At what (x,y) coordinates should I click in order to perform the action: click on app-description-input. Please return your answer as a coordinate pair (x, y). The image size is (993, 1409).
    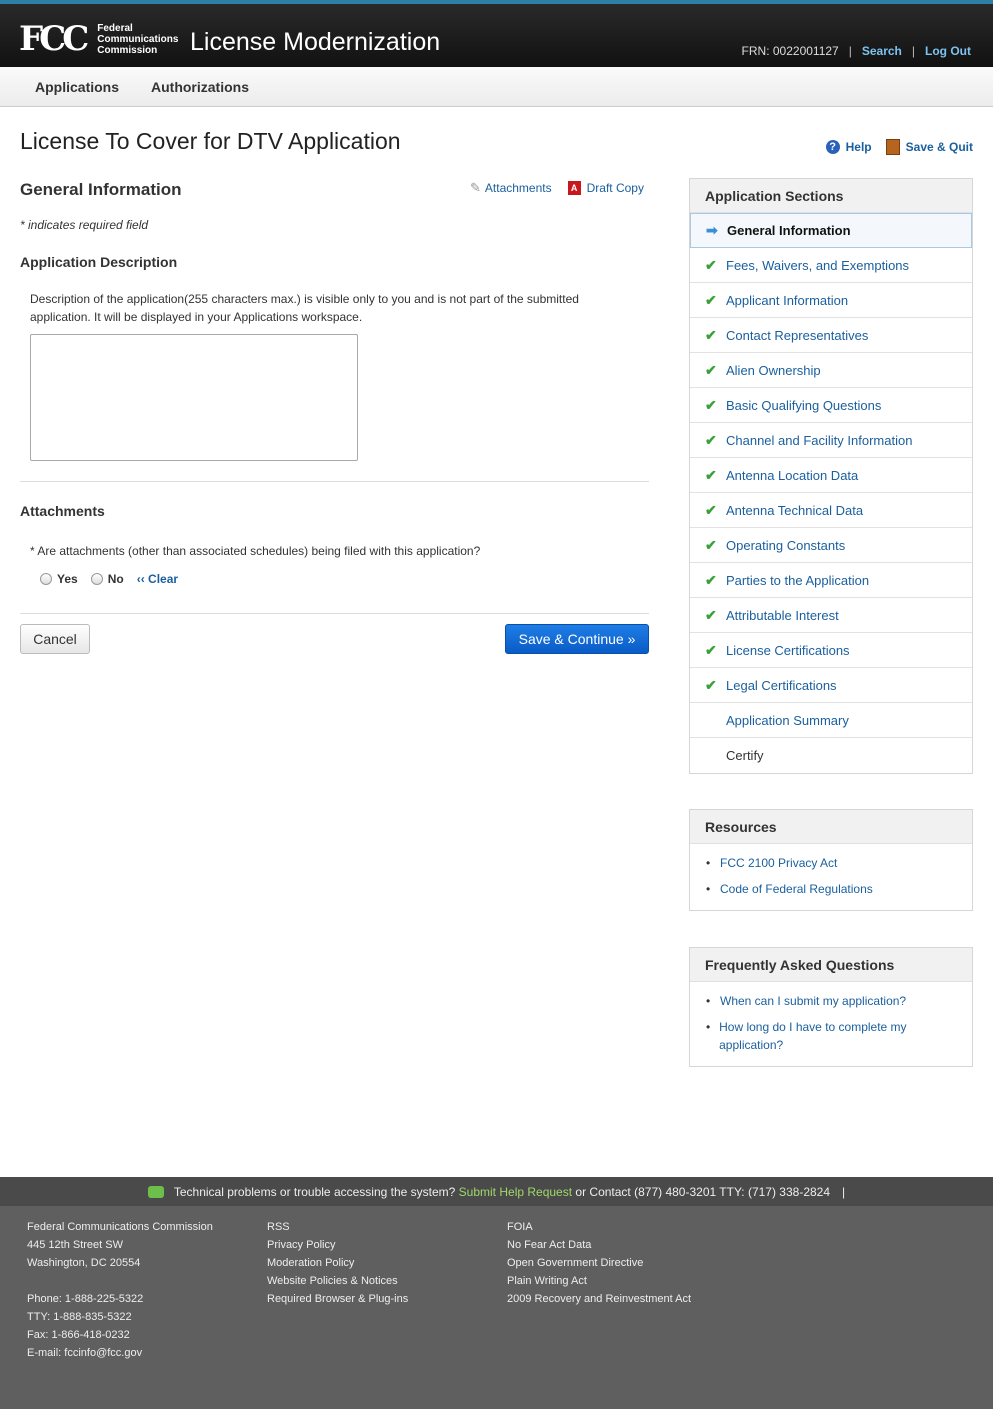
    Looking at the image, I should click on (194, 397).